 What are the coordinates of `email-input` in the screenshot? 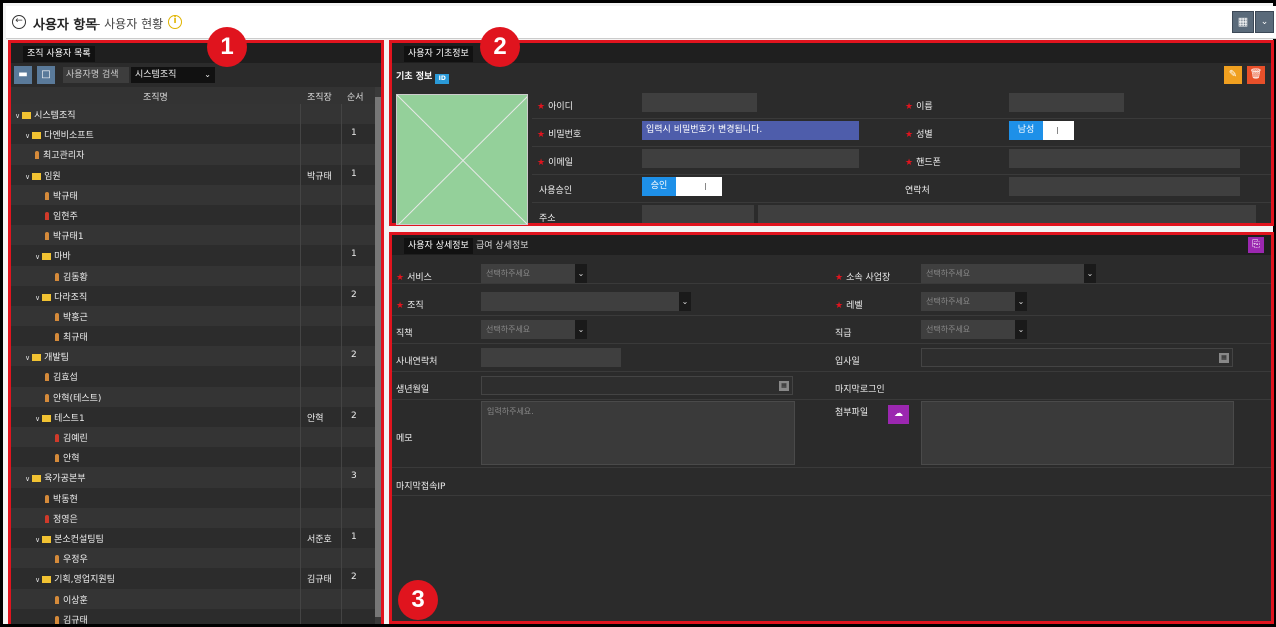 It's located at (750, 158).